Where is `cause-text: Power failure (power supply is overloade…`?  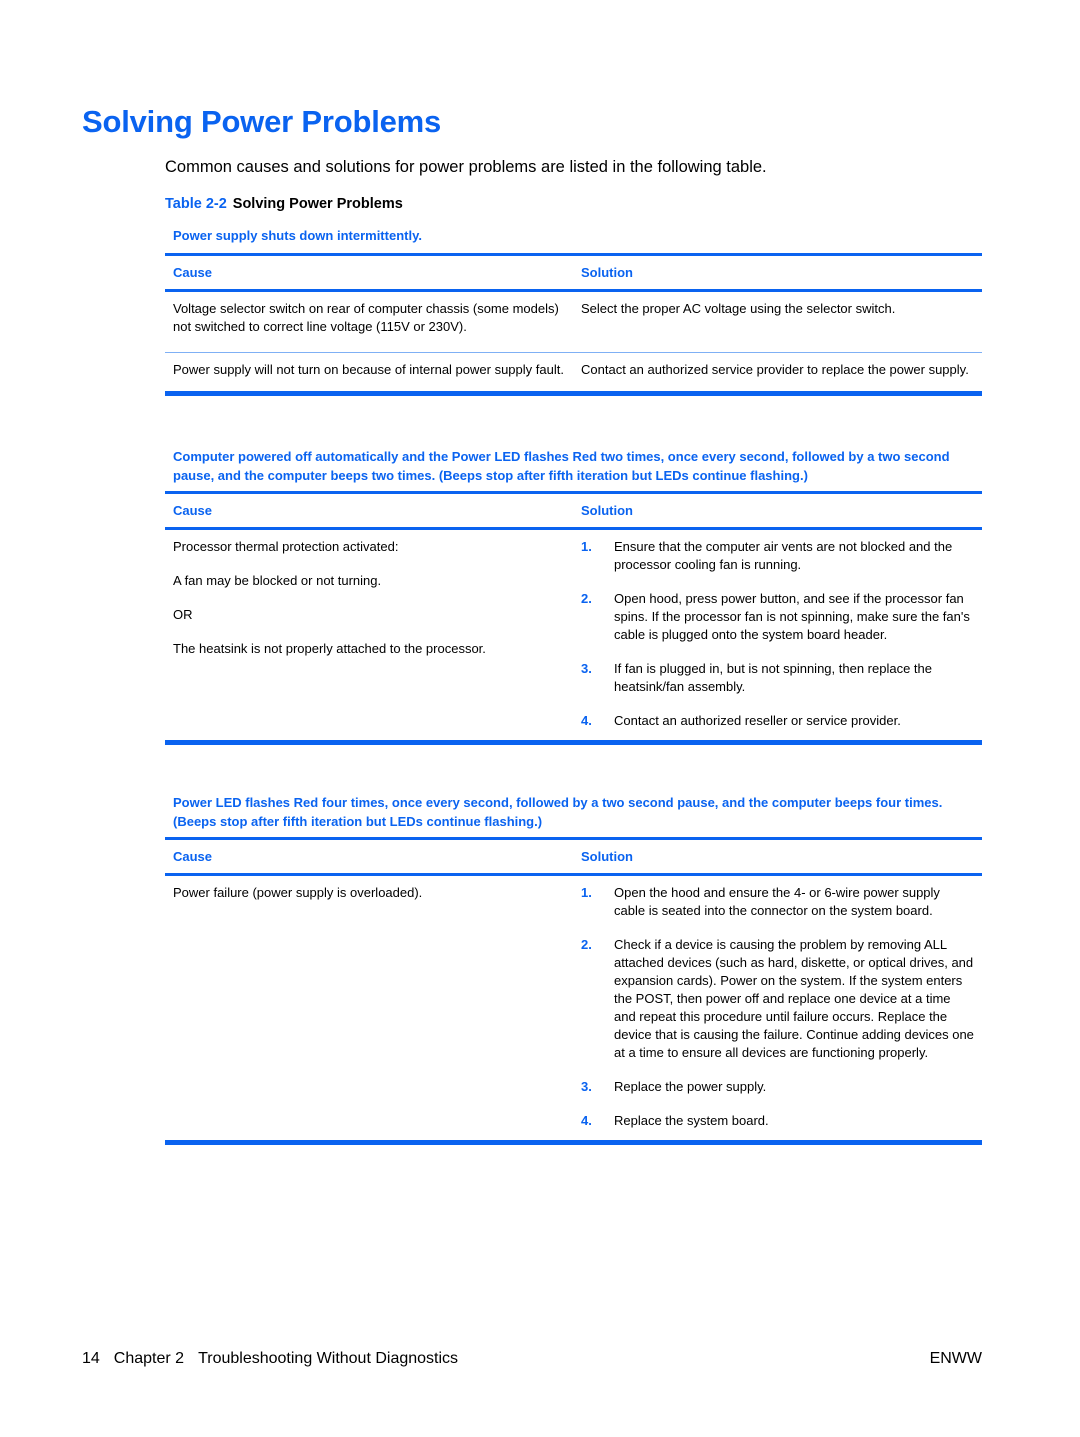 cause-text: Power failure (power supply is overloade… is located at coordinates (298, 892).